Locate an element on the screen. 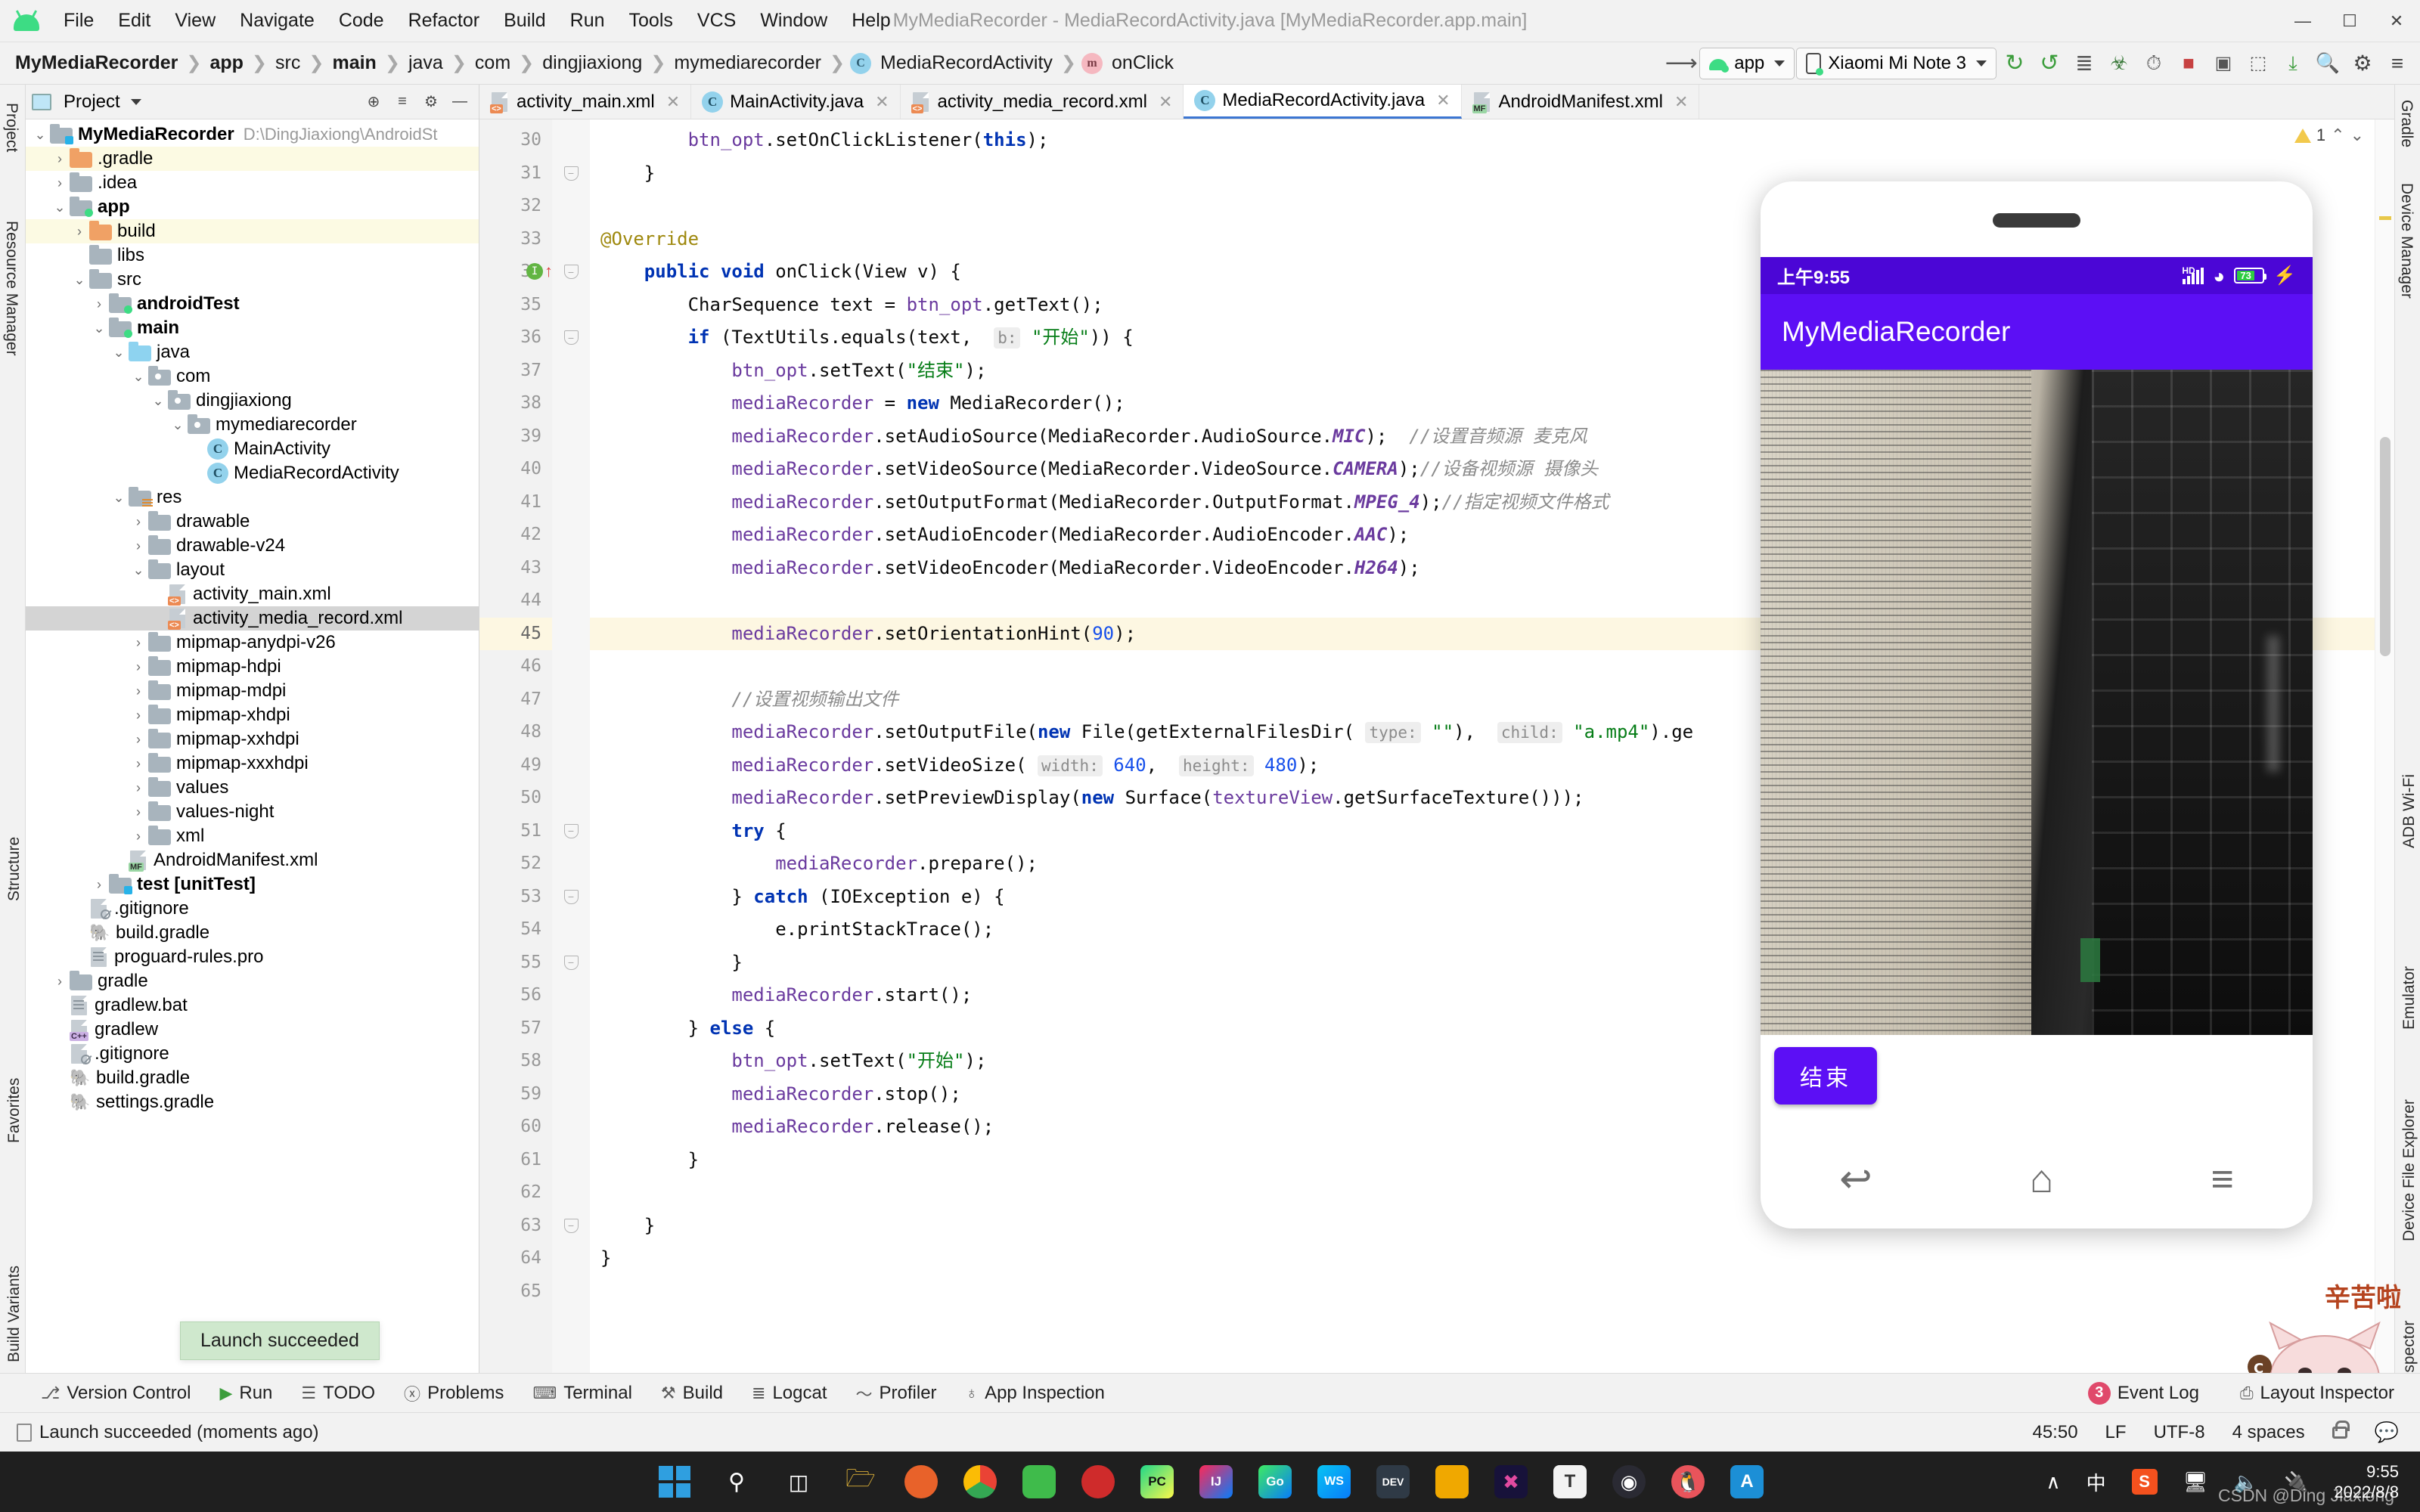 The width and height of the screenshot is (2420, 1512). tree-node: › .gradle is located at coordinates (252, 159).